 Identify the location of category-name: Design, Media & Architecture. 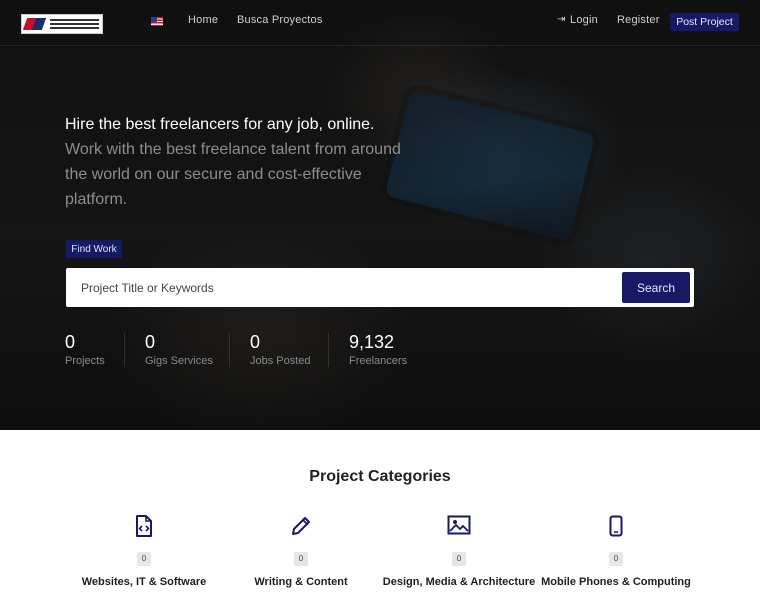
(459, 582).